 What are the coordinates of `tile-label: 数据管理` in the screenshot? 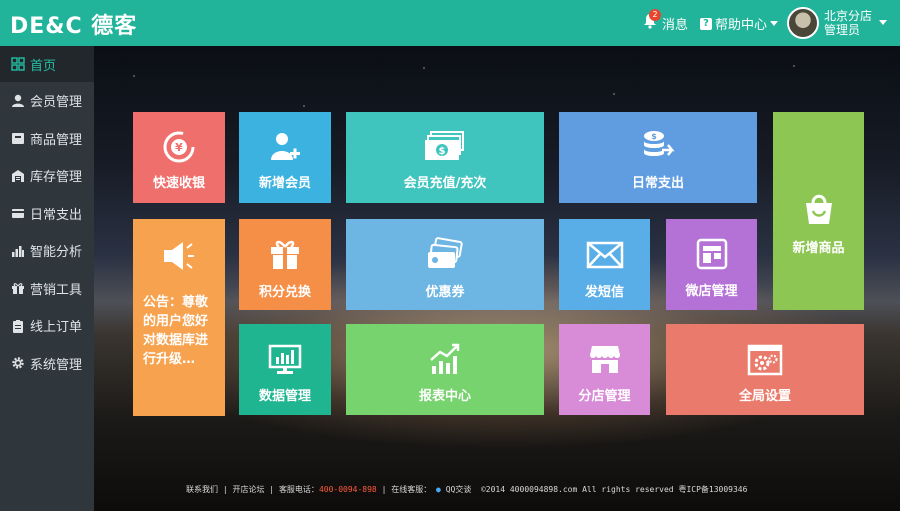 It's located at (284, 396).